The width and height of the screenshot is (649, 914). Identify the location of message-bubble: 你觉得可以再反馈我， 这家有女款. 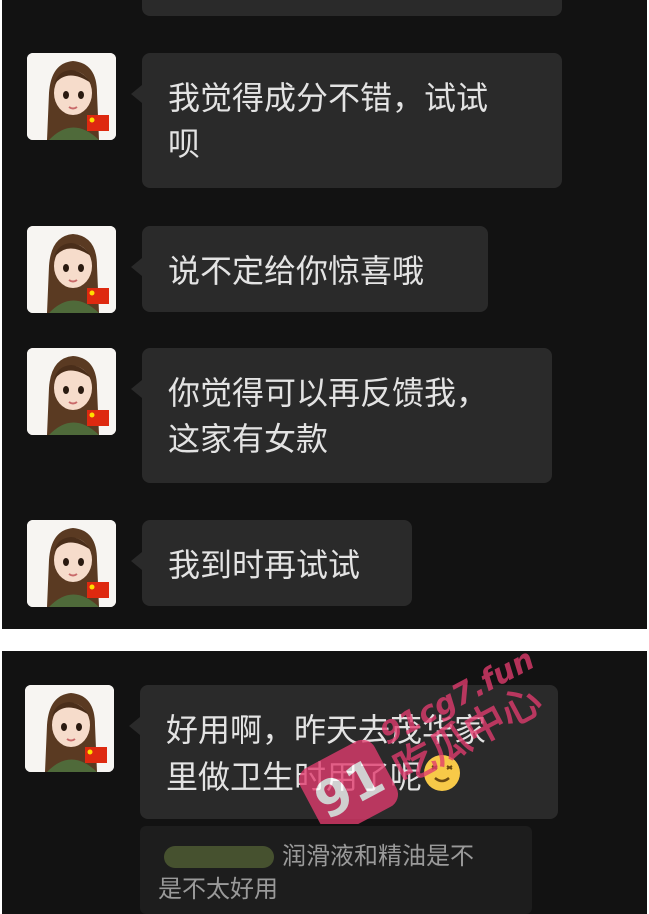
(341, 415).